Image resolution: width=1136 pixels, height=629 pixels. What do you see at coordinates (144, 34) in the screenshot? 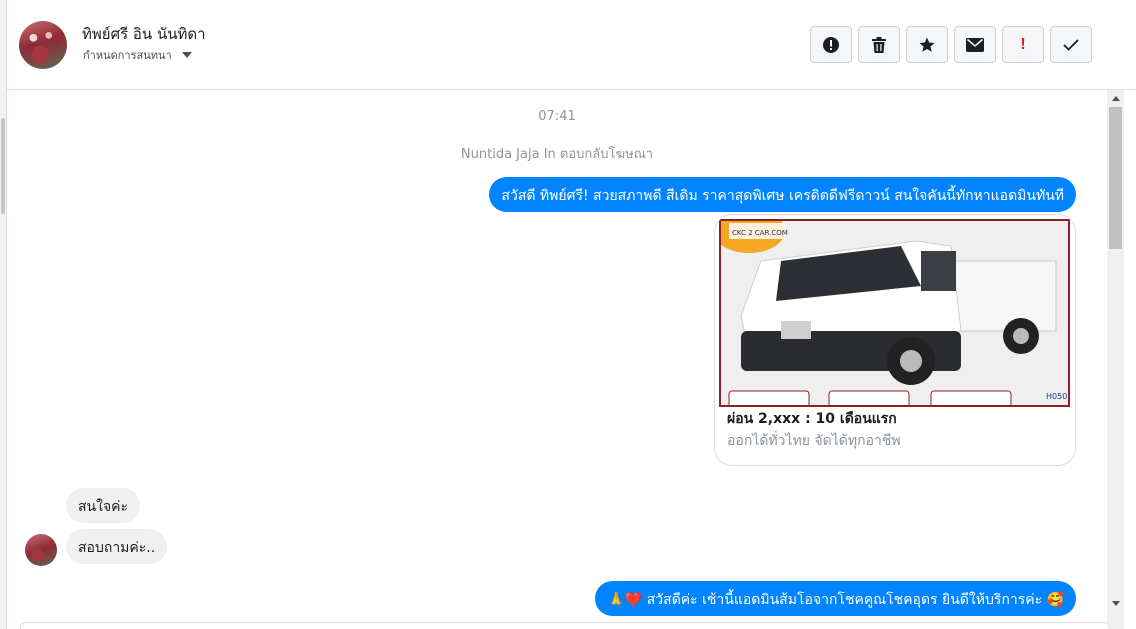
I see `contact-name: ทิพย์ศรี อิน นันทิดา` at bounding box center [144, 34].